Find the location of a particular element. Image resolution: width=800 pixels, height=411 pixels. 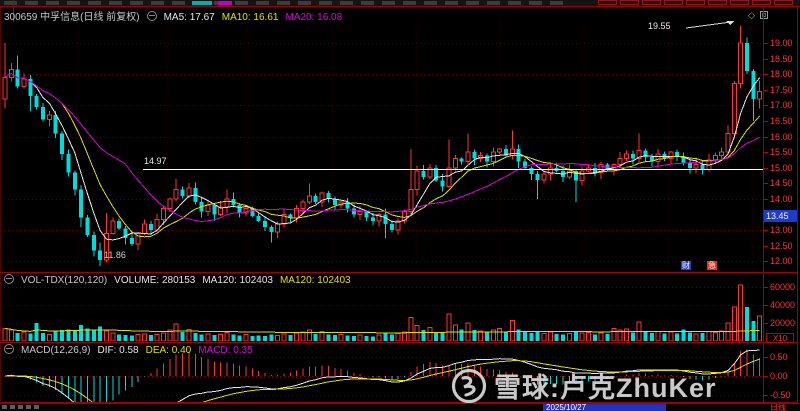

volume-axis-label: 20000 is located at coordinates (783, 323).